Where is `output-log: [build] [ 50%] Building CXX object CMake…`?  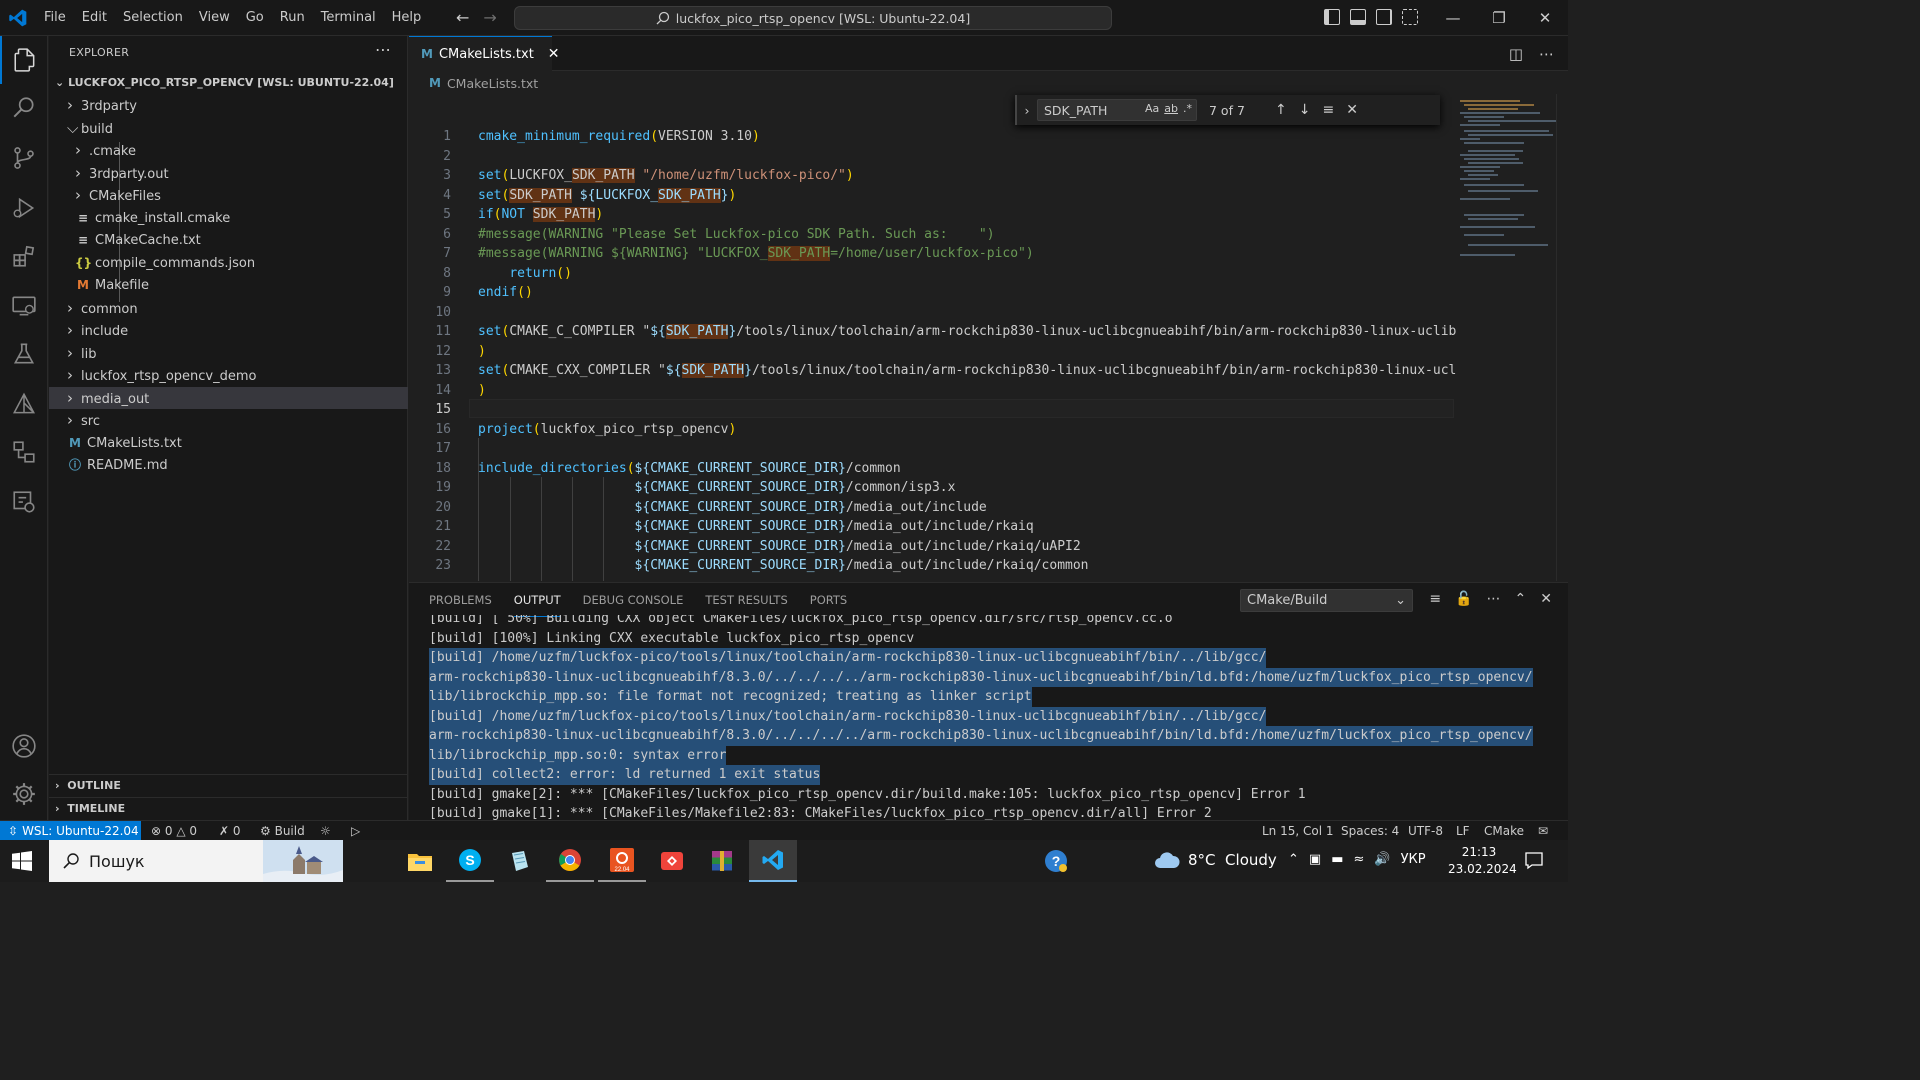 output-log: [build] [ 50%] Building CXX object CMake… is located at coordinates (991, 718).